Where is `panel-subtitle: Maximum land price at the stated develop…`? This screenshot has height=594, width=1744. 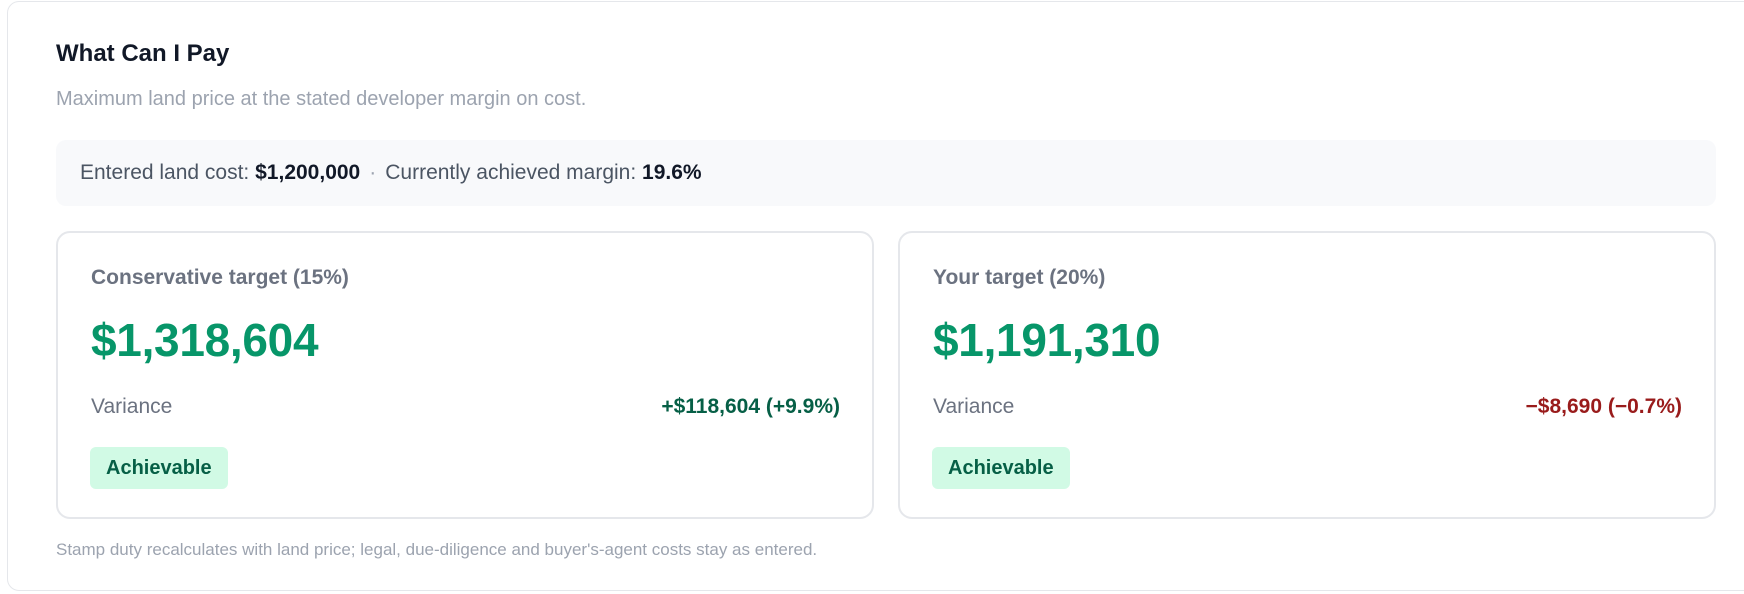
panel-subtitle: Maximum land price at the stated develop… is located at coordinates (321, 99).